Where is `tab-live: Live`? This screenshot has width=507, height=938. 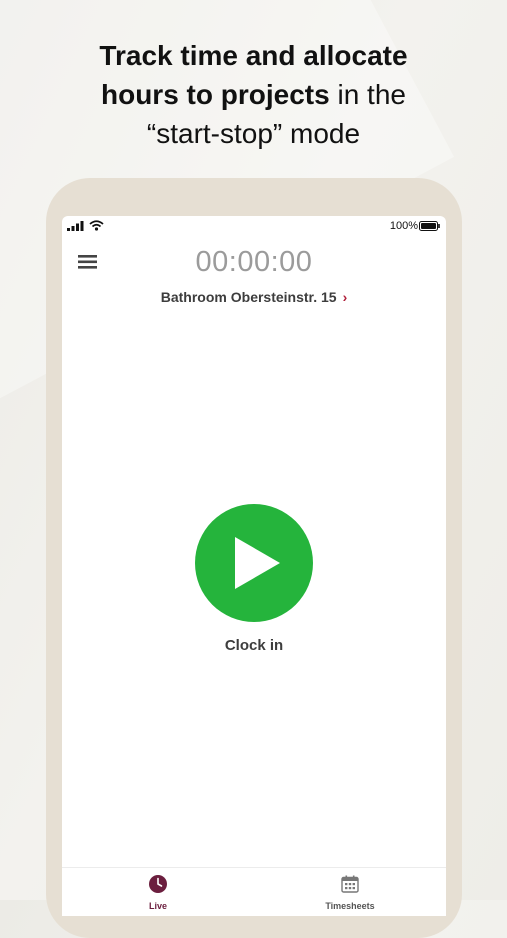 tab-live: Live is located at coordinates (158, 892).